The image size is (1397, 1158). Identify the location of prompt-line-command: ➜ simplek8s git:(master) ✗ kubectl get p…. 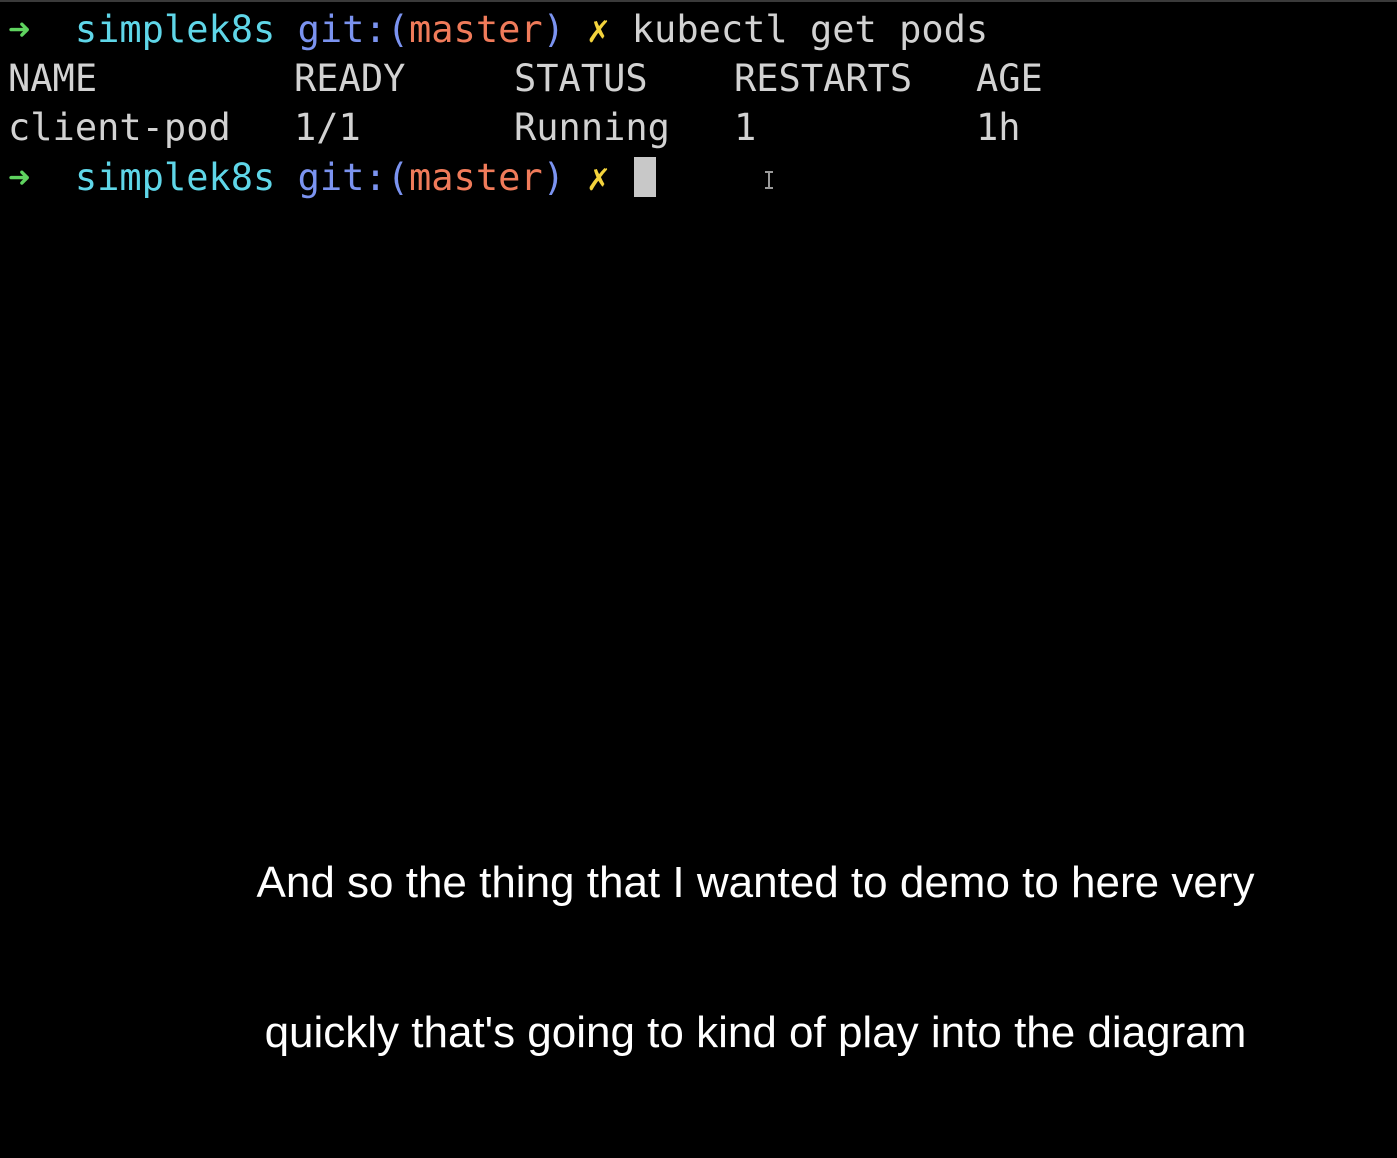
(498, 30).